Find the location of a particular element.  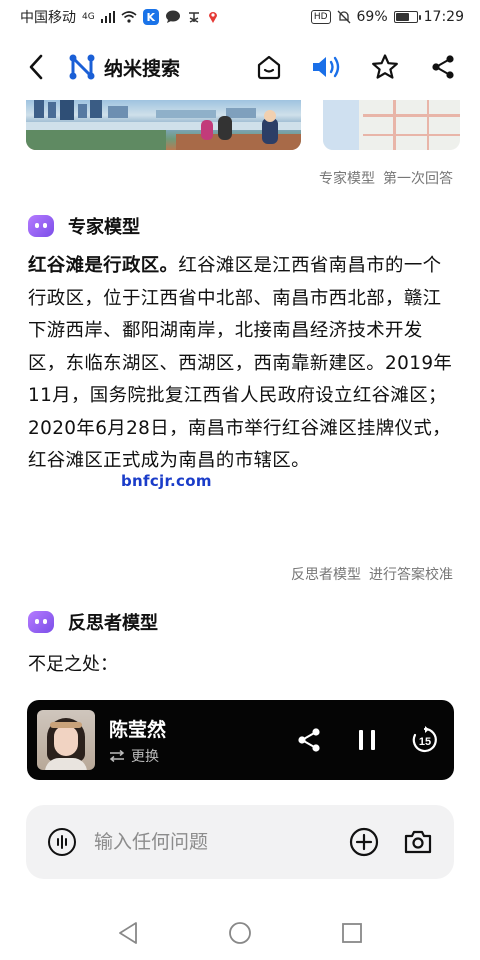

system-back-button is located at coordinates (128, 933).